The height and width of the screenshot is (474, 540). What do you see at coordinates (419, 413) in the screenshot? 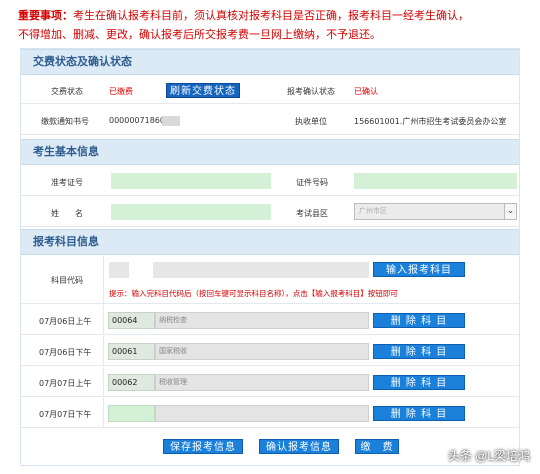
I see `delete-subject-button-4: 删 除 科 目` at bounding box center [419, 413].